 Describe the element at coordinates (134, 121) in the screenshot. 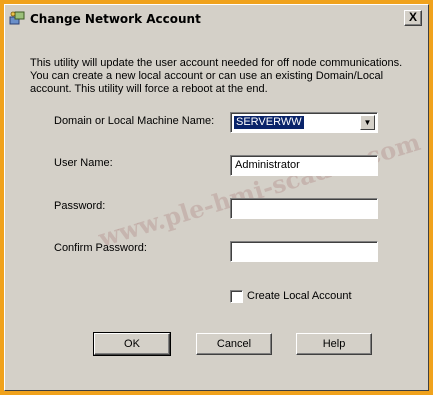

I see `domain-label: Domain or Local Machine Name:` at that location.